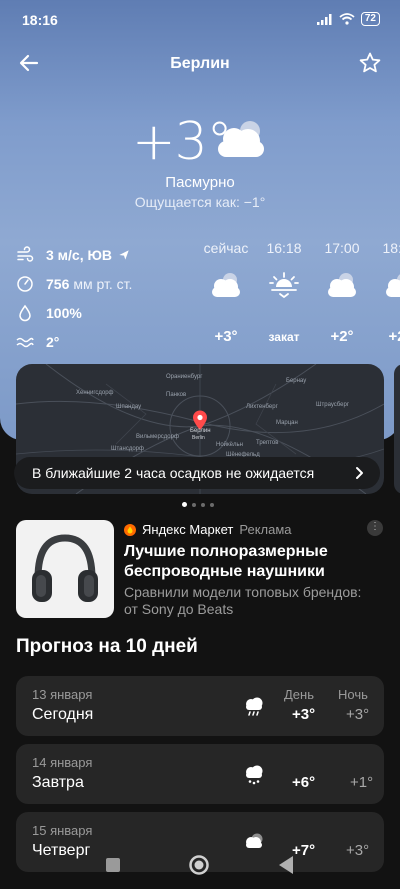 This screenshot has height=889, width=400. What do you see at coordinates (370, 63) in the screenshot?
I see `favorite-star-icon` at bounding box center [370, 63].